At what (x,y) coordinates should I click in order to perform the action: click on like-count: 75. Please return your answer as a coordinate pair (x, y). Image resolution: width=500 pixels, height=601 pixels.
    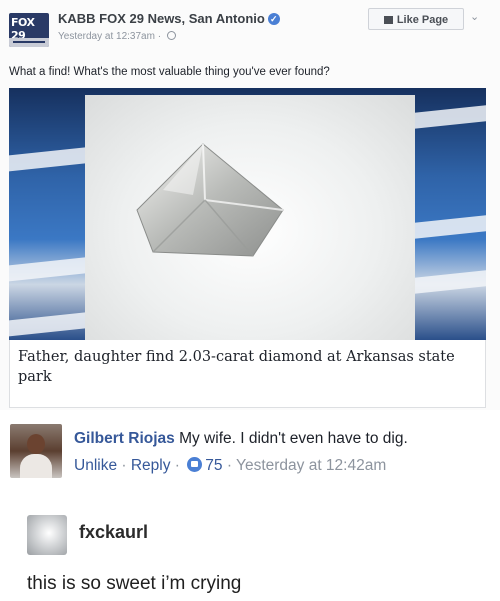
    Looking at the image, I should click on (213, 465).